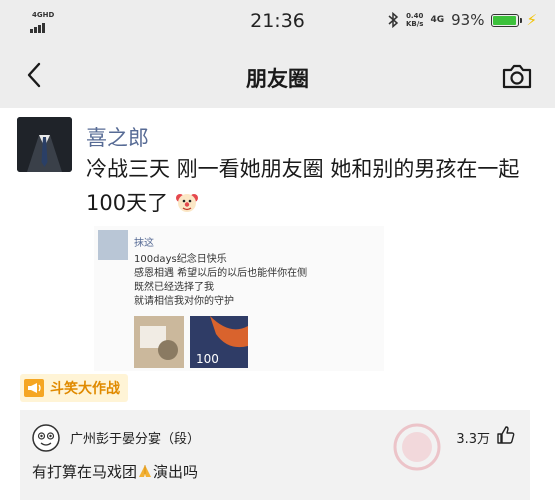 Image resolution: width=555 pixels, height=500 pixels. Describe the element at coordinates (159, 342) in the screenshot. I see `embedded-photo` at that location.